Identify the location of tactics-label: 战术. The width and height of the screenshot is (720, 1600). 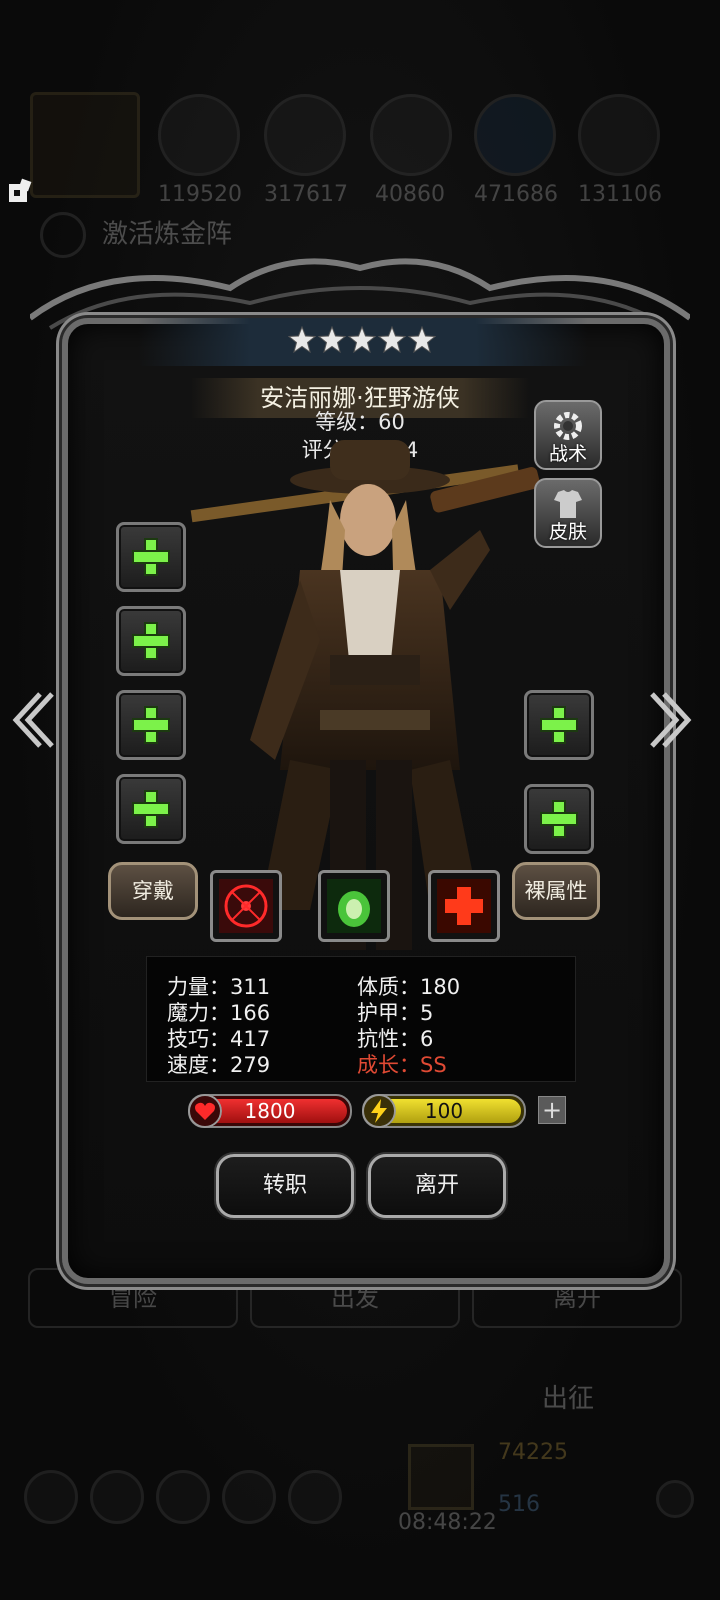
(567, 454).